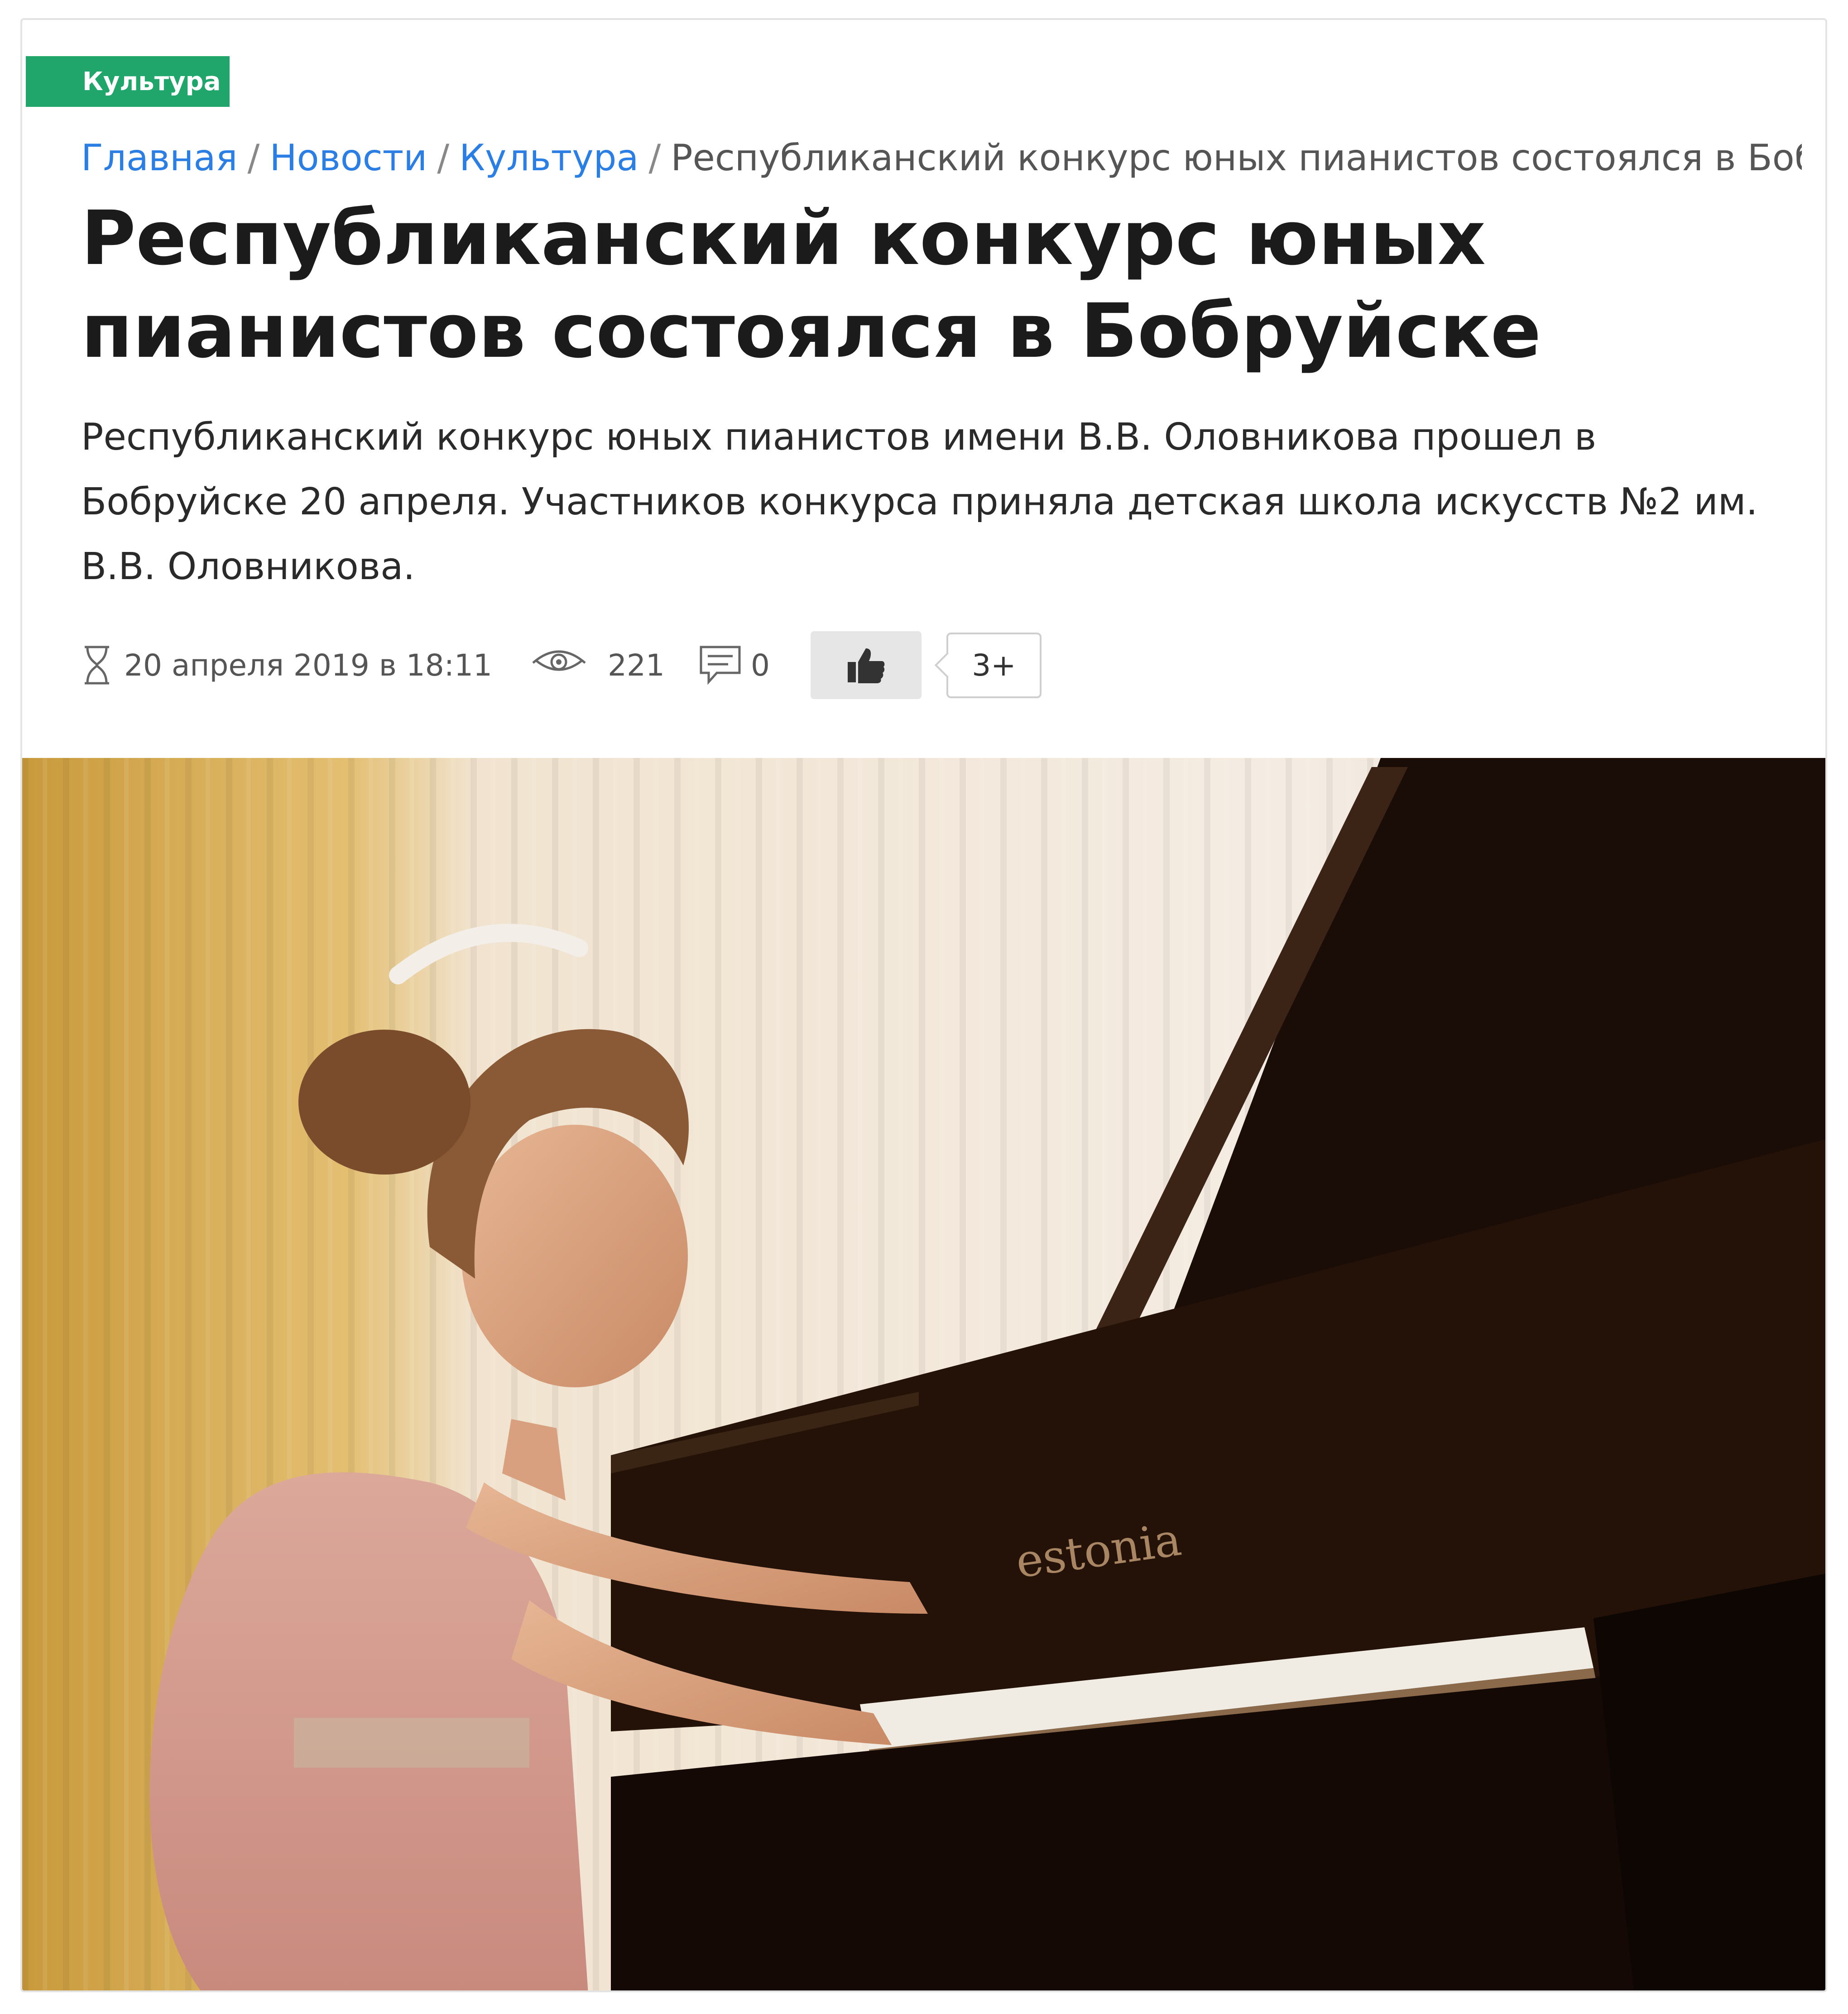 Image resolution: width=1848 pixels, height=2014 pixels. I want to click on breadcrumb-news-link: Новости, so click(349, 158).